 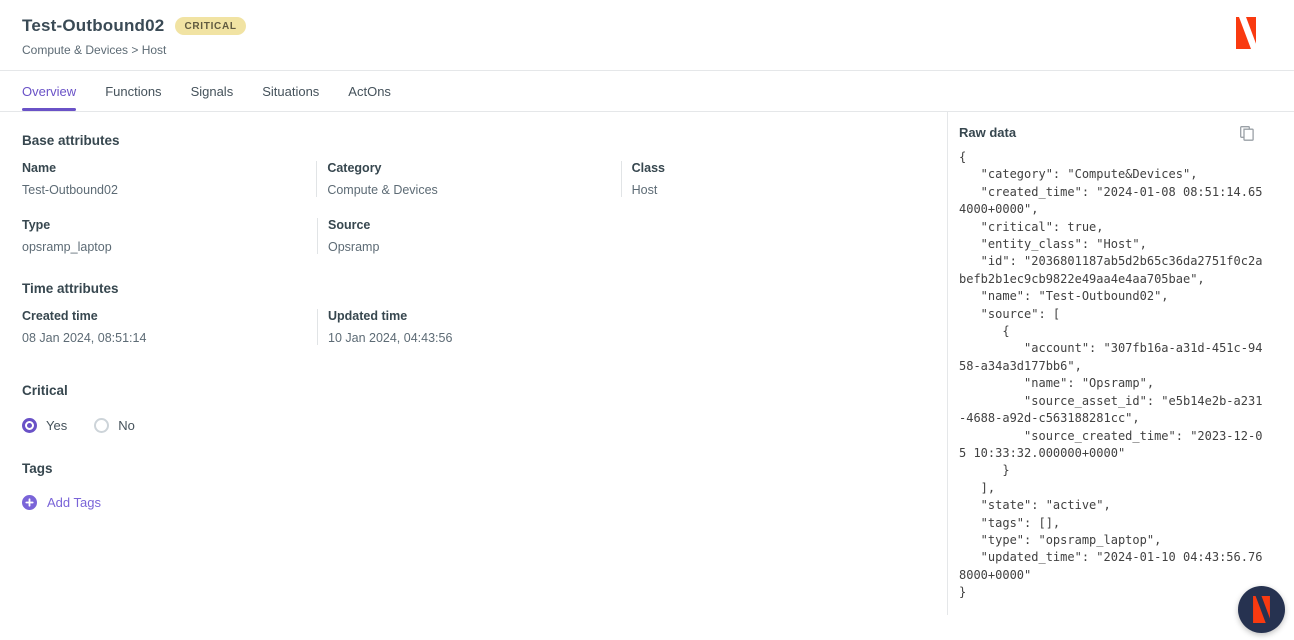 I want to click on tab-overview: Overview, so click(x=49, y=91).